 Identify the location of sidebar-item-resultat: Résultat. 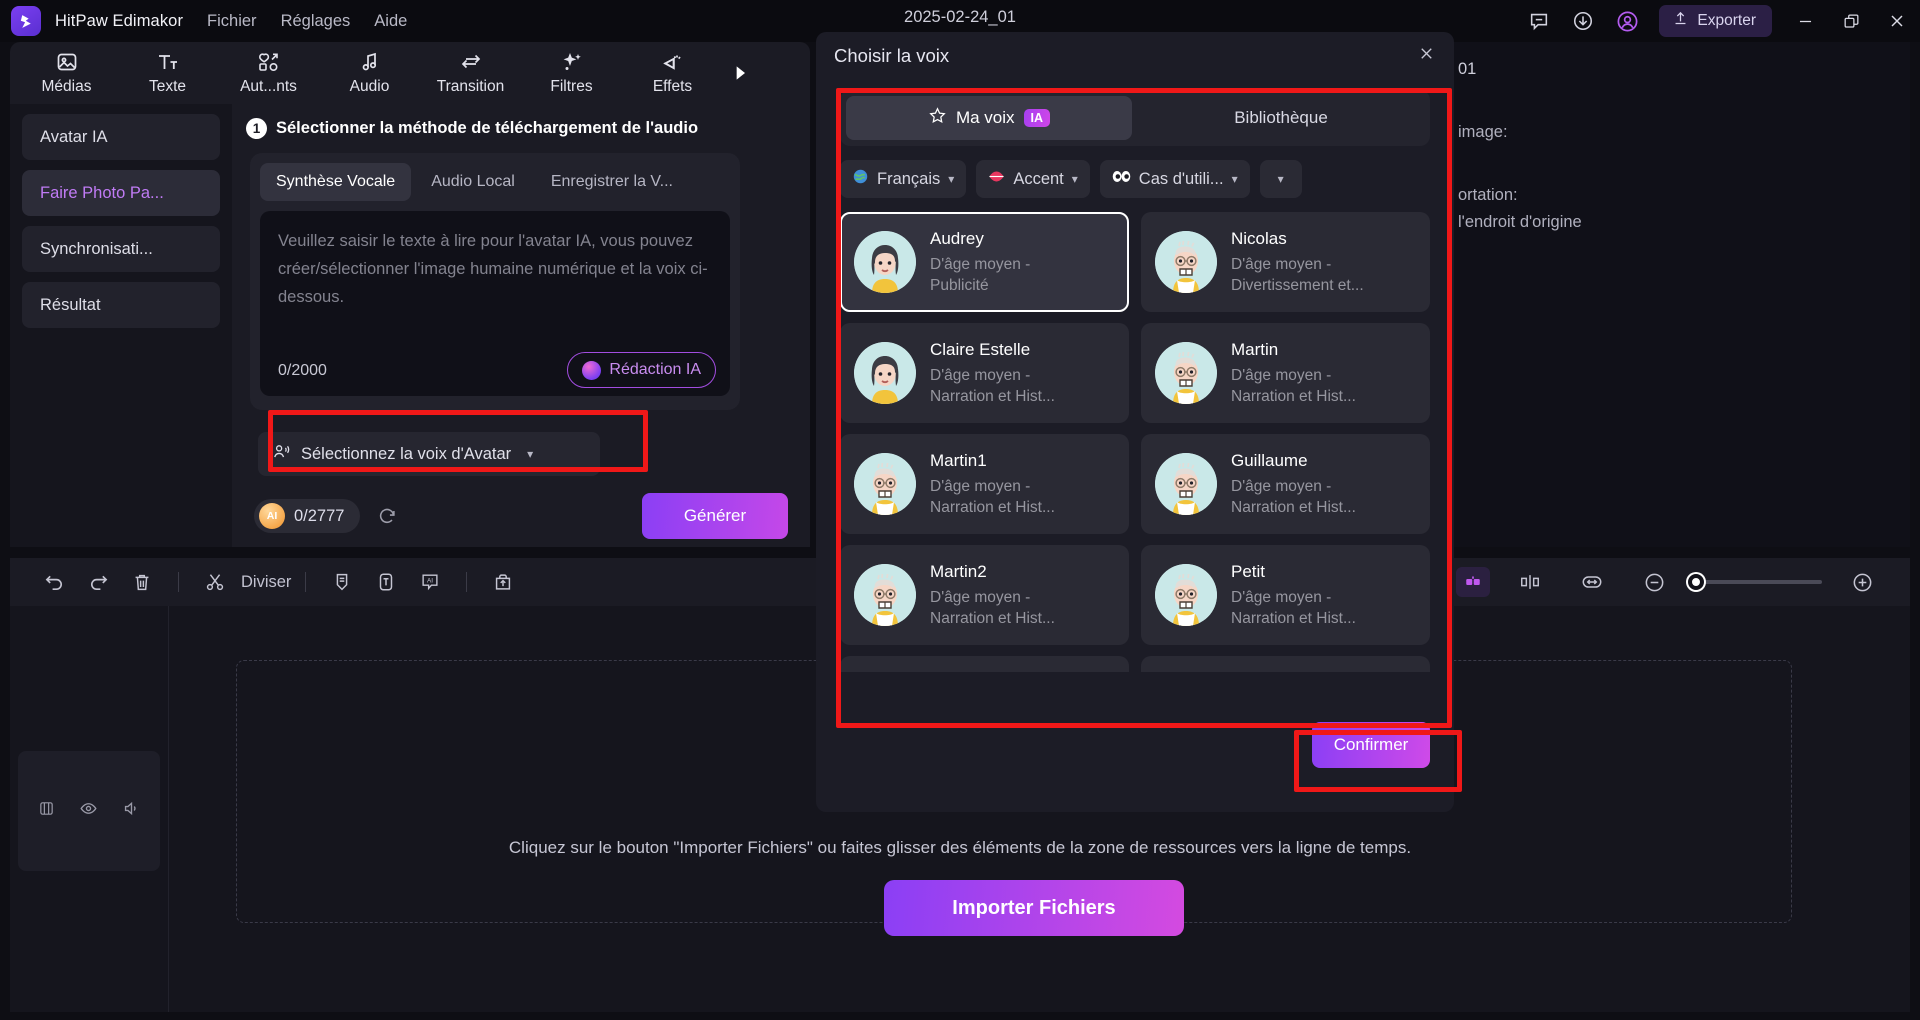
(121, 305).